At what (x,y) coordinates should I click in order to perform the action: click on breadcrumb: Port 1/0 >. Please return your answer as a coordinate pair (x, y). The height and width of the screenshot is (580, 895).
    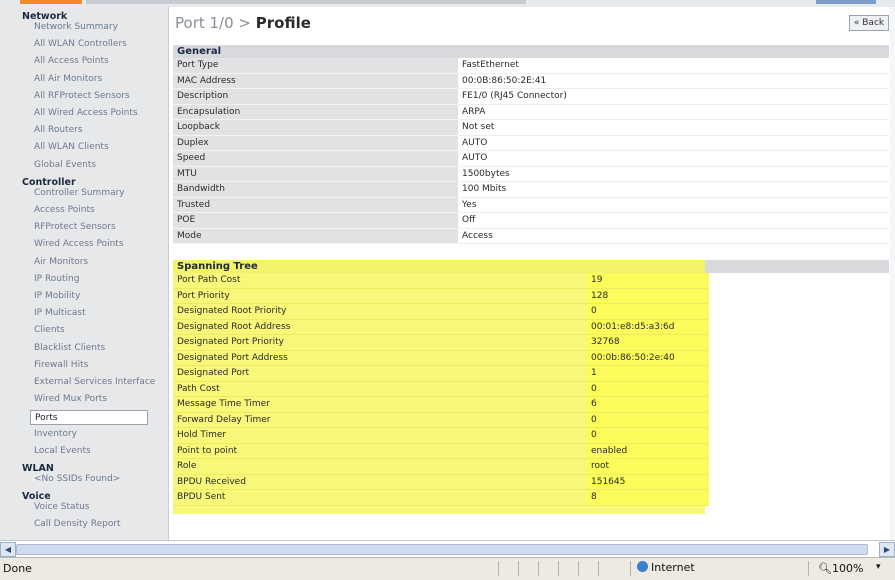
    Looking at the image, I should click on (215, 23).